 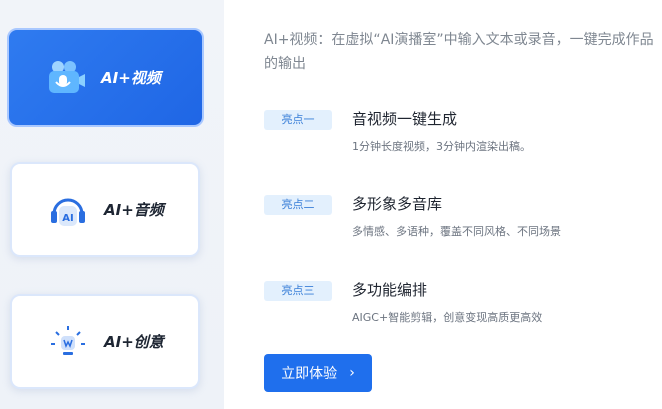 What do you see at coordinates (134, 342) in the screenshot?
I see `tab-label: AI+创意` at bounding box center [134, 342].